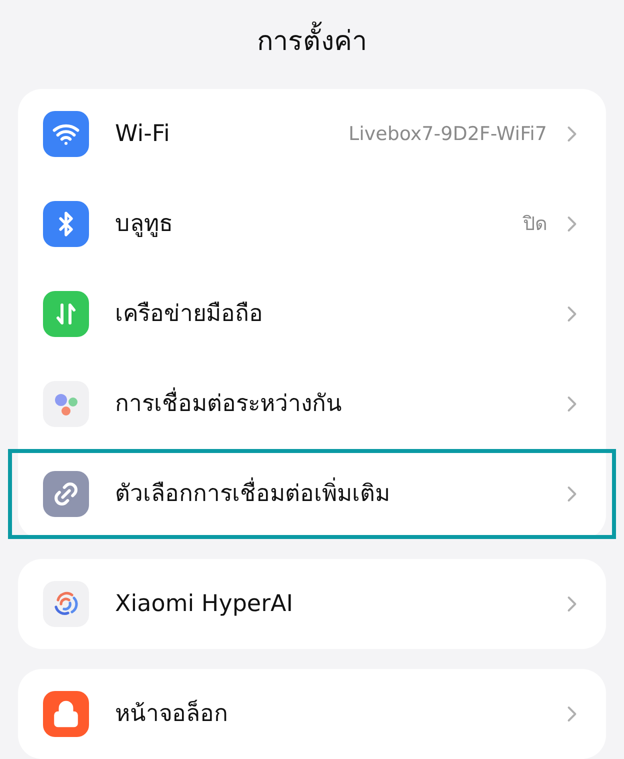  Describe the element at coordinates (312, 224) in the screenshot. I see `settings-row: บลูทูธ ปิด` at that location.